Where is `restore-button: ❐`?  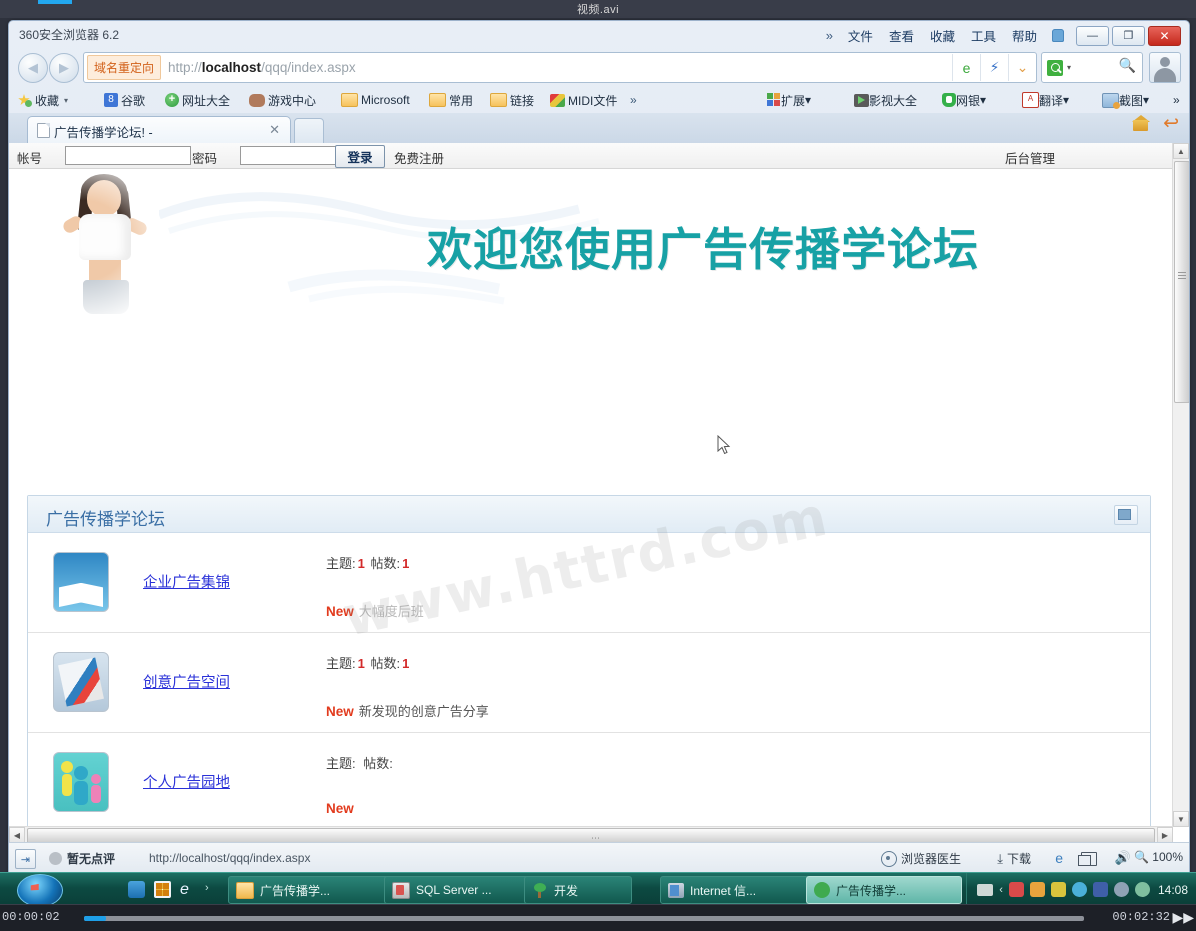
restore-button: ❐ is located at coordinates (1128, 35).